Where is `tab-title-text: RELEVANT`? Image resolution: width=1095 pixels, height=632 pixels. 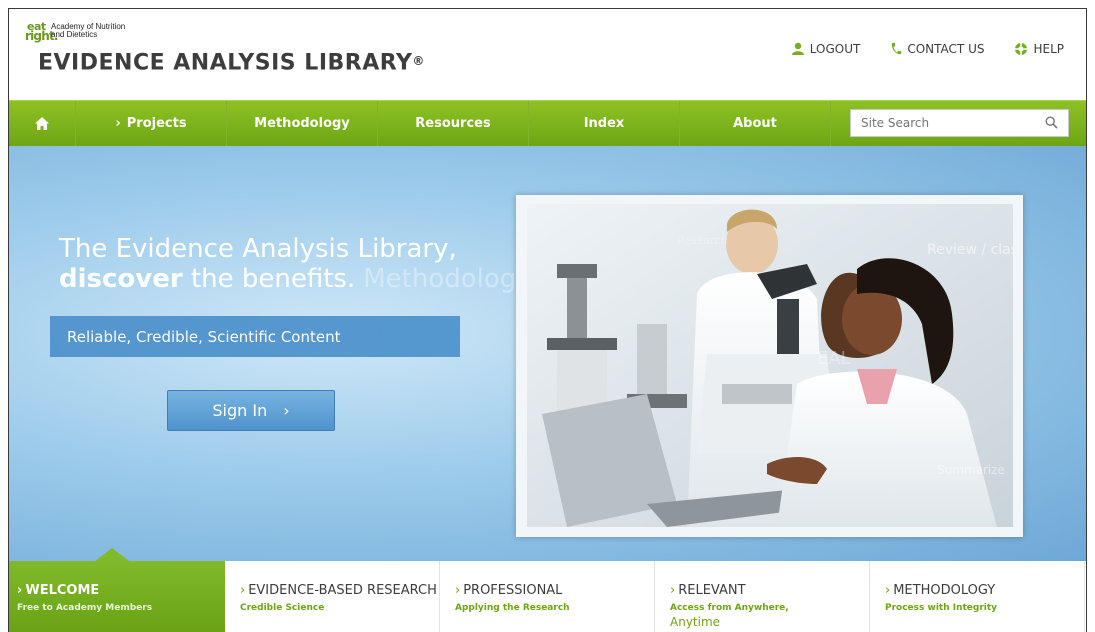 tab-title-text: RELEVANT is located at coordinates (712, 590).